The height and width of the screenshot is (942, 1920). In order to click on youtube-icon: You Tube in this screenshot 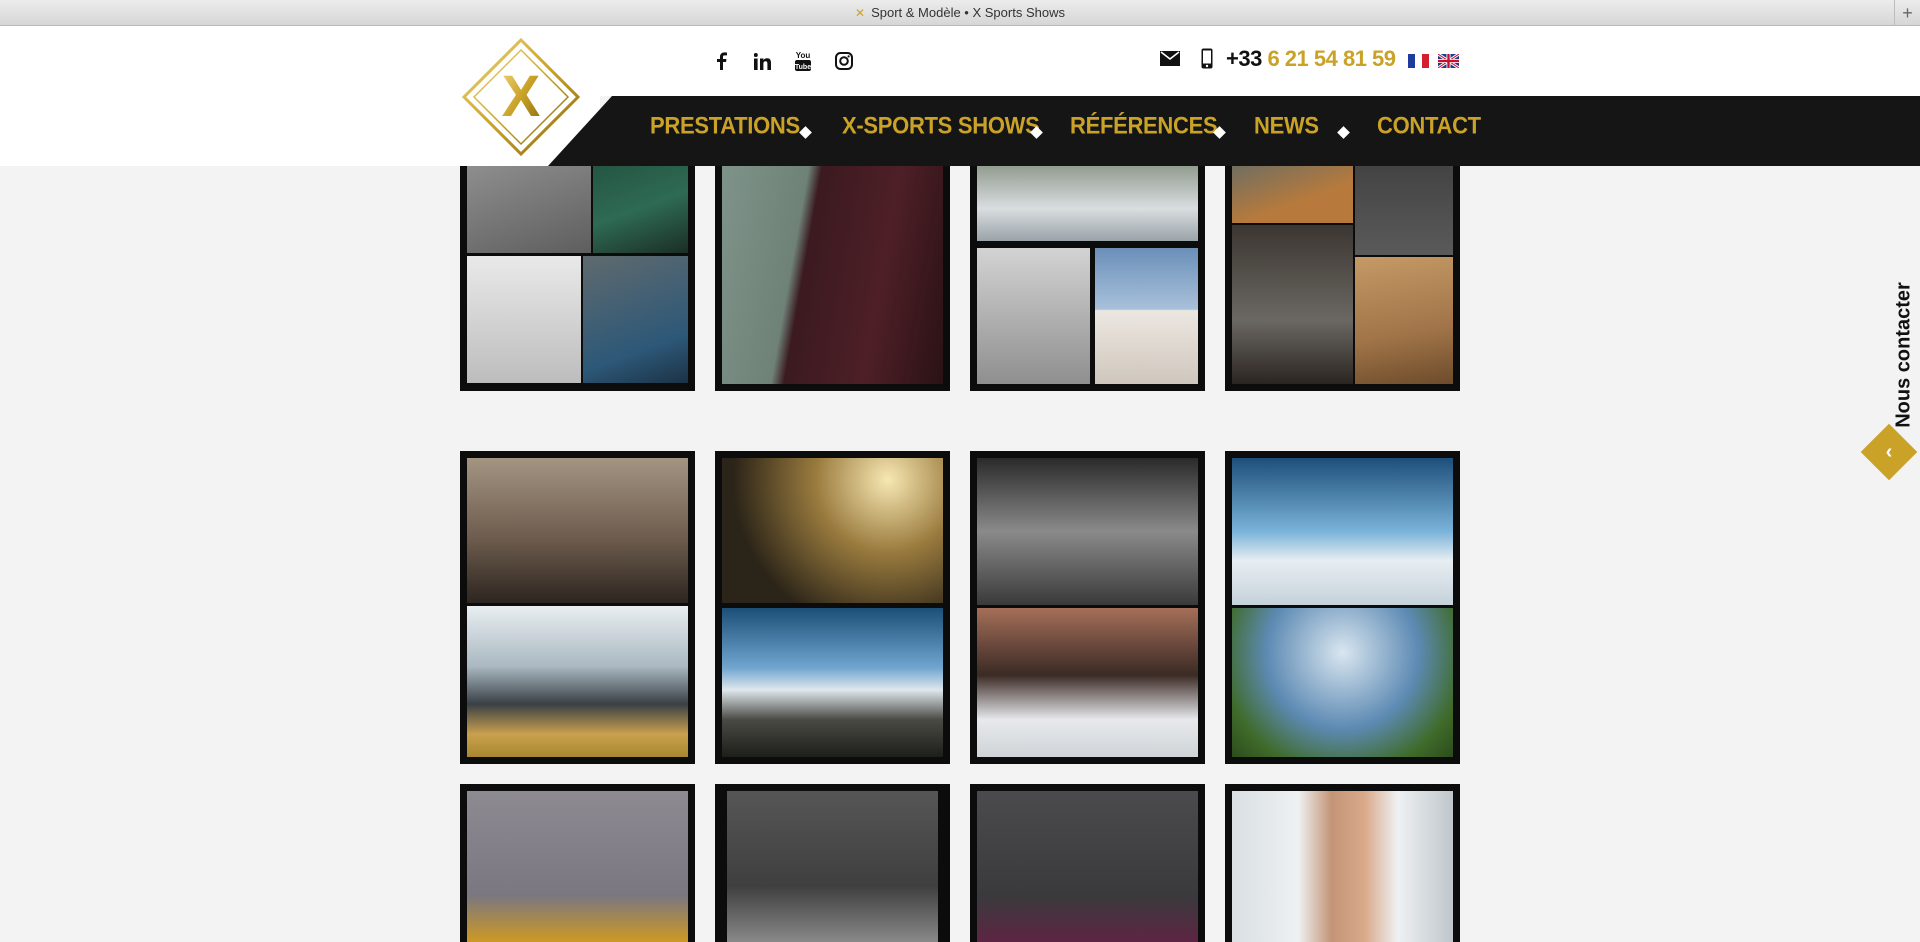, I will do `click(803, 61)`.